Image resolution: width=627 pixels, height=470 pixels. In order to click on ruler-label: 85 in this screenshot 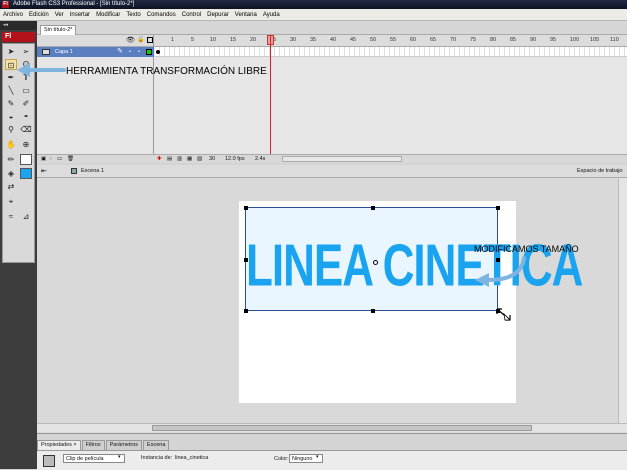, I will do `click(513, 40)`.